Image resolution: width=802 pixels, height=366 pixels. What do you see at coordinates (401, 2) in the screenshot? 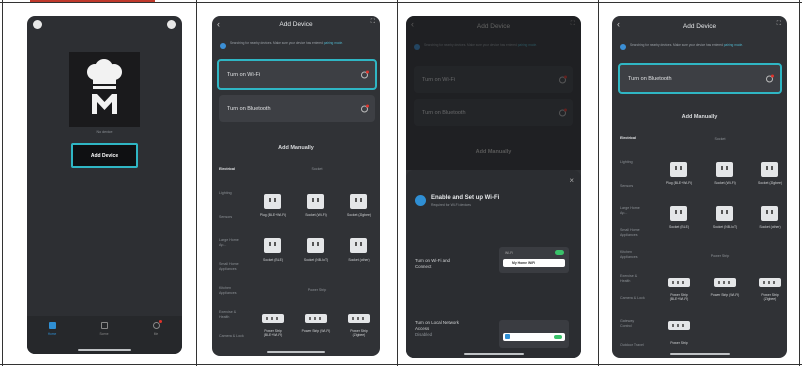
I see `grid-top-line` at bounding box center [401, 2].